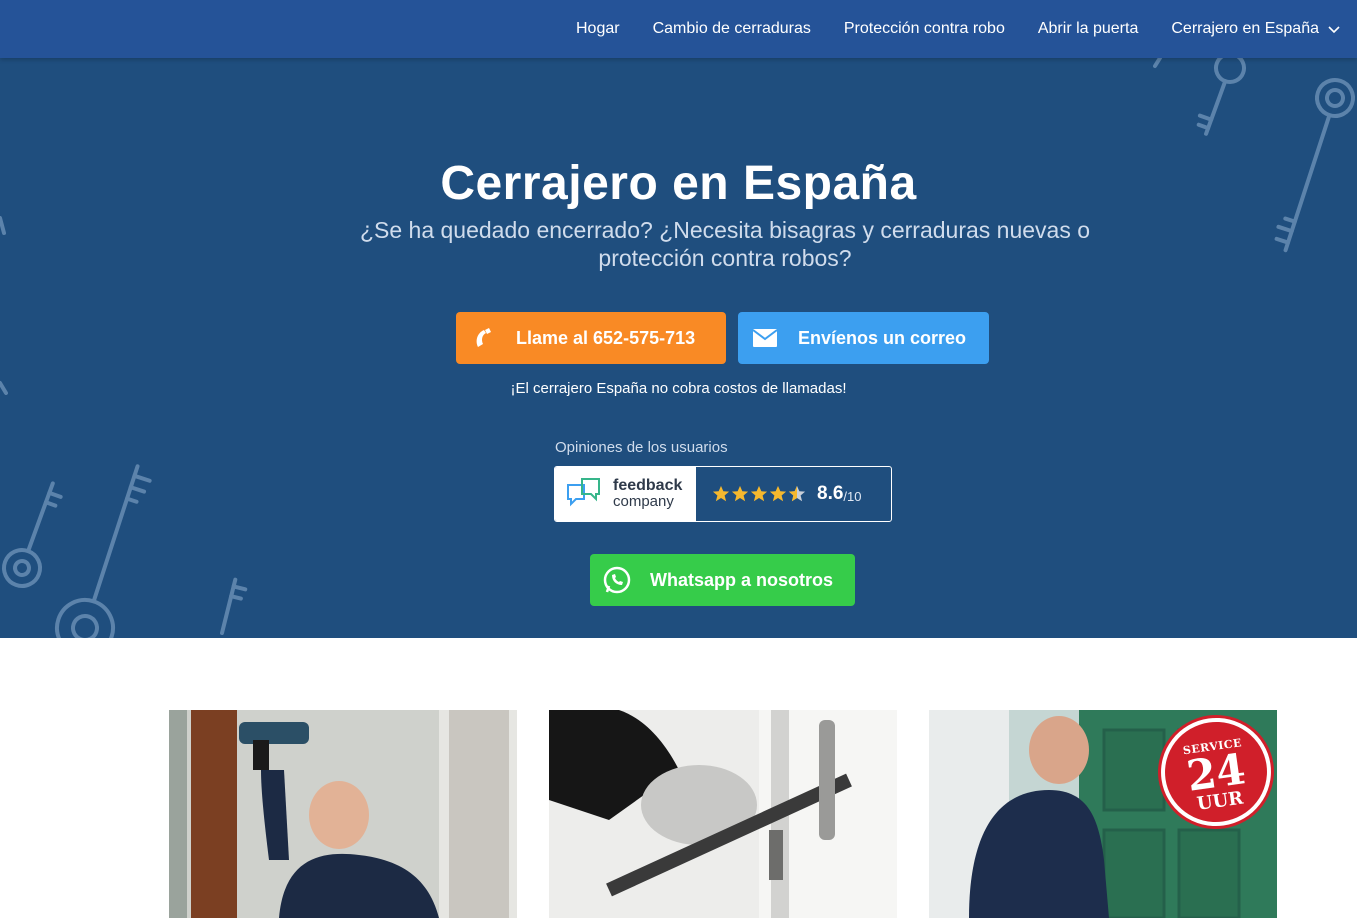 The image size is (1357, 918). I want to click on rating-score-area: 8.6 /10, so click(793, 494).